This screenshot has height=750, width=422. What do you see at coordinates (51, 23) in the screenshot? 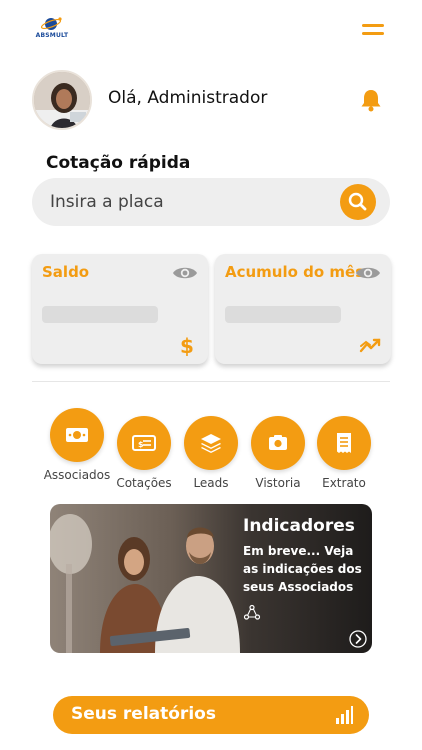
I see `logo-globe-icon` at bounding box center [51, 23].